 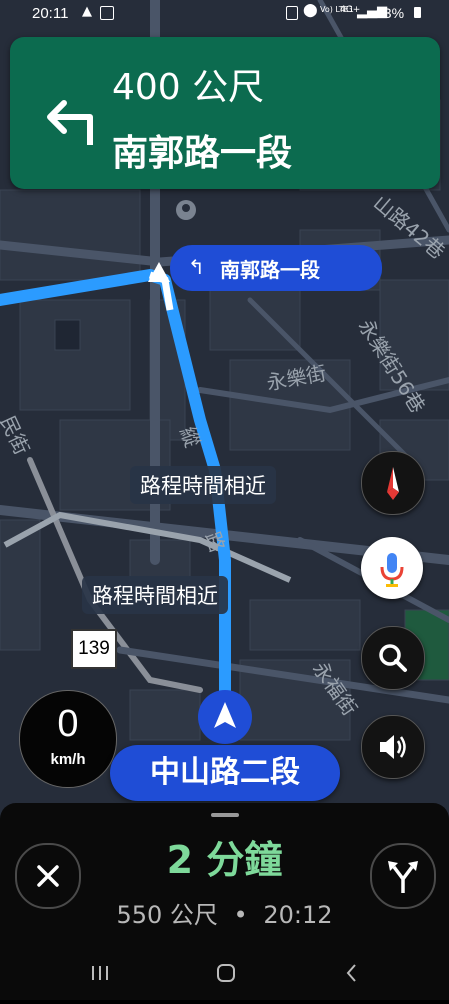 What do you see at coordinates (270, 270) in the screenshot?
I see `turn-callout-label: 南郭路一段` at bounding box center [270, 270].